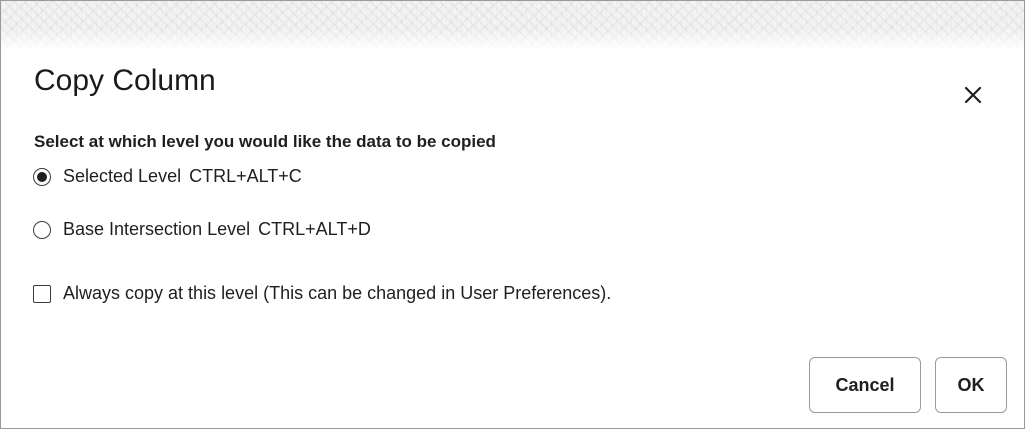 This screenshot has width=1025, height=429. I want to click on radio-option-base-intersection-level: Base Intersection Level CTRL+ALT+D, so click(202, 229).